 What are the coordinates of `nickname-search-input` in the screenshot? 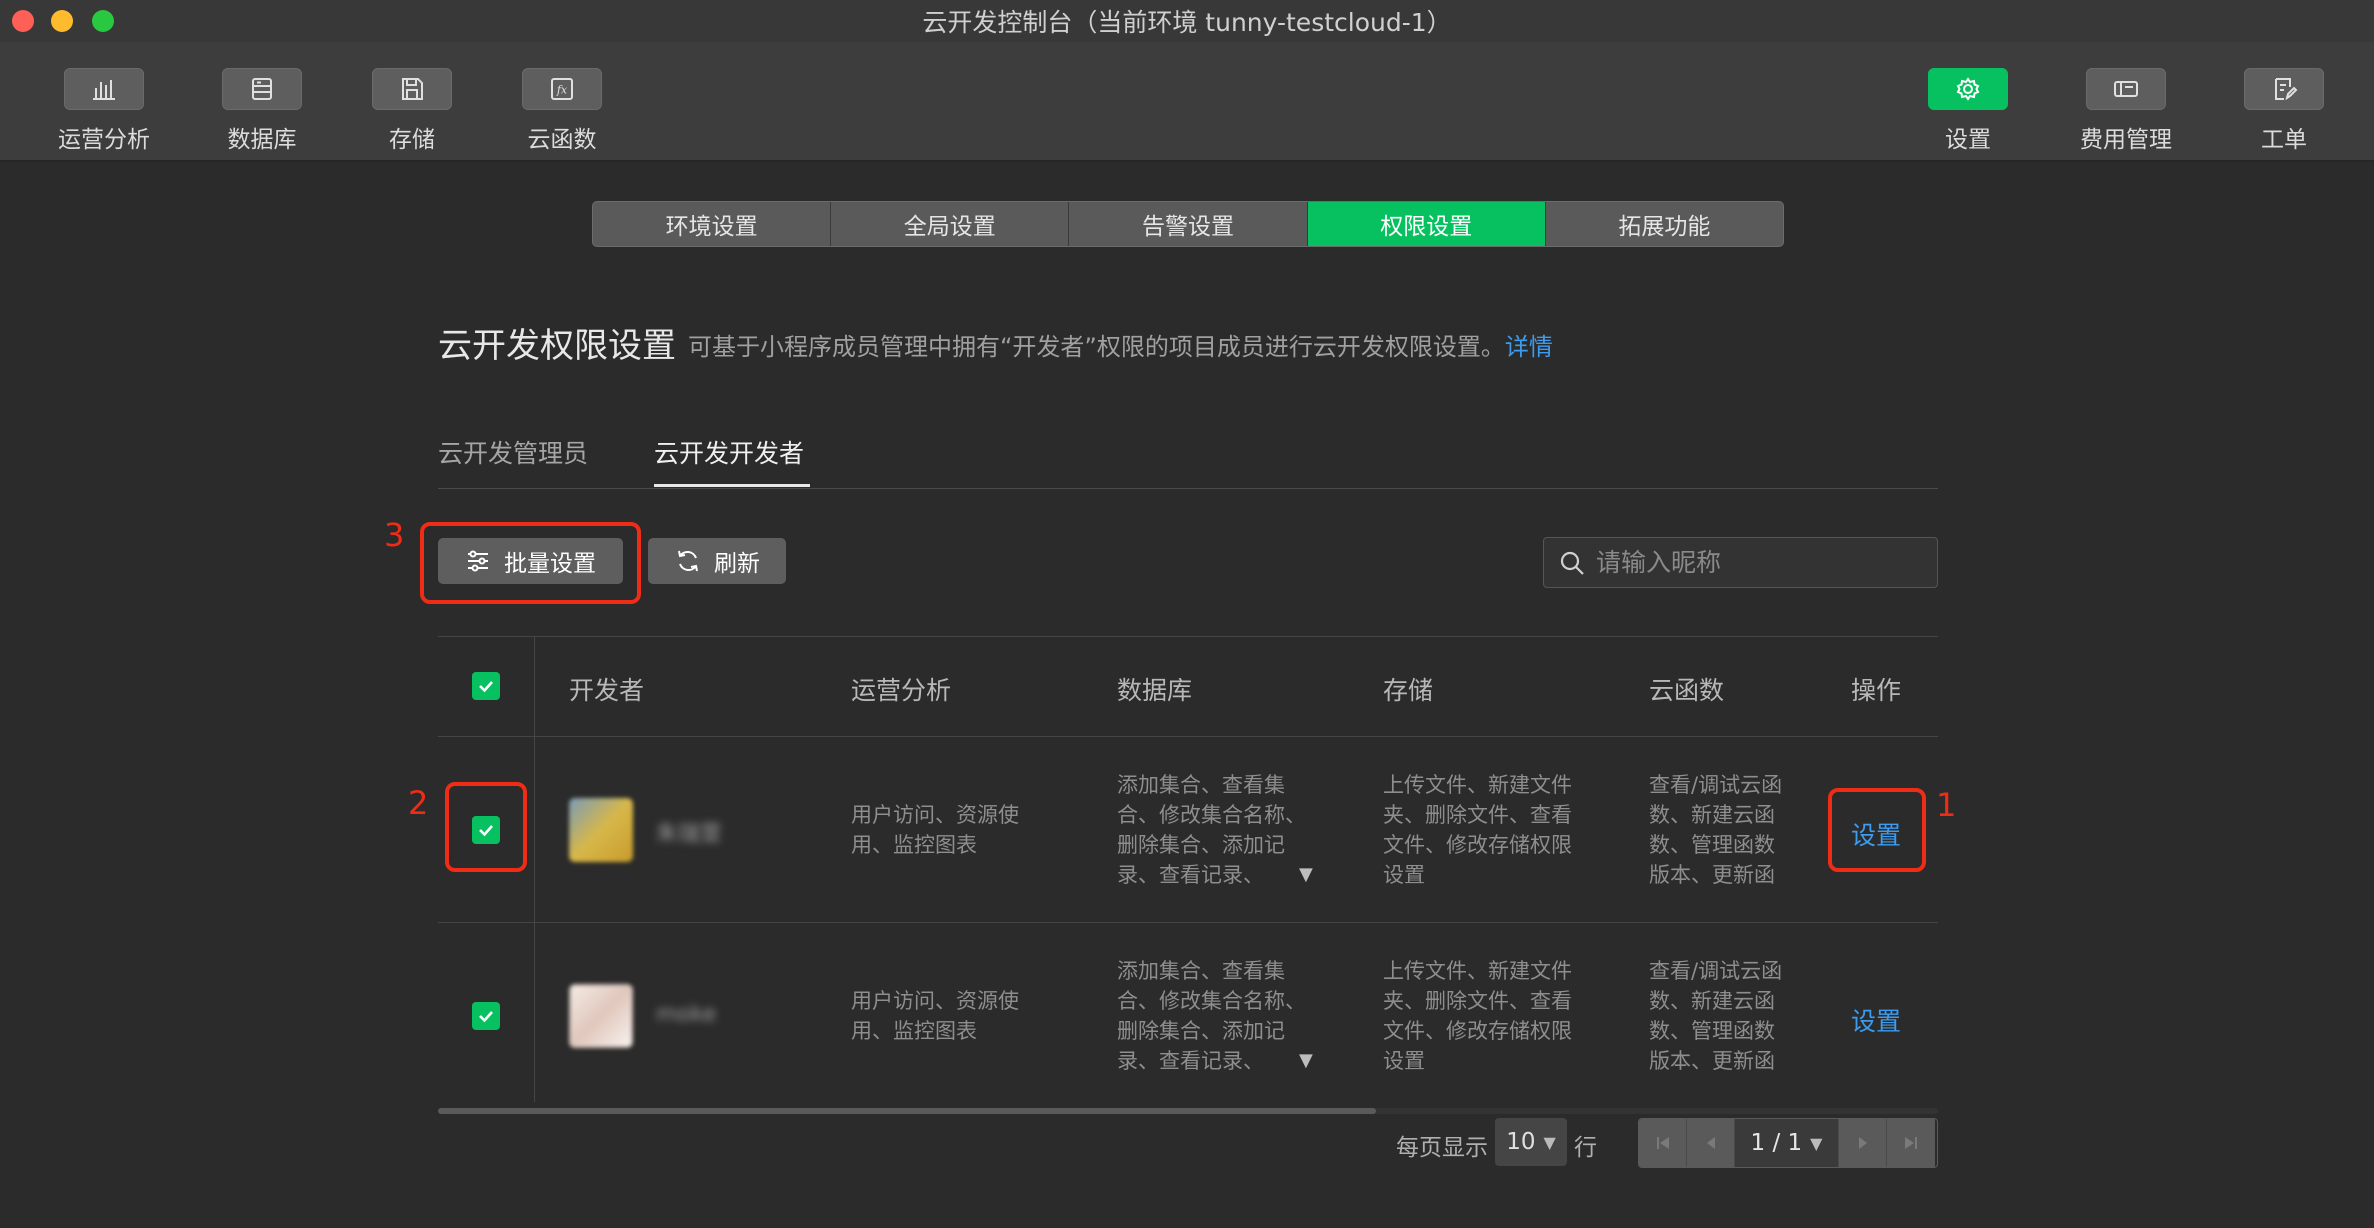 It's located at (1756, 562).